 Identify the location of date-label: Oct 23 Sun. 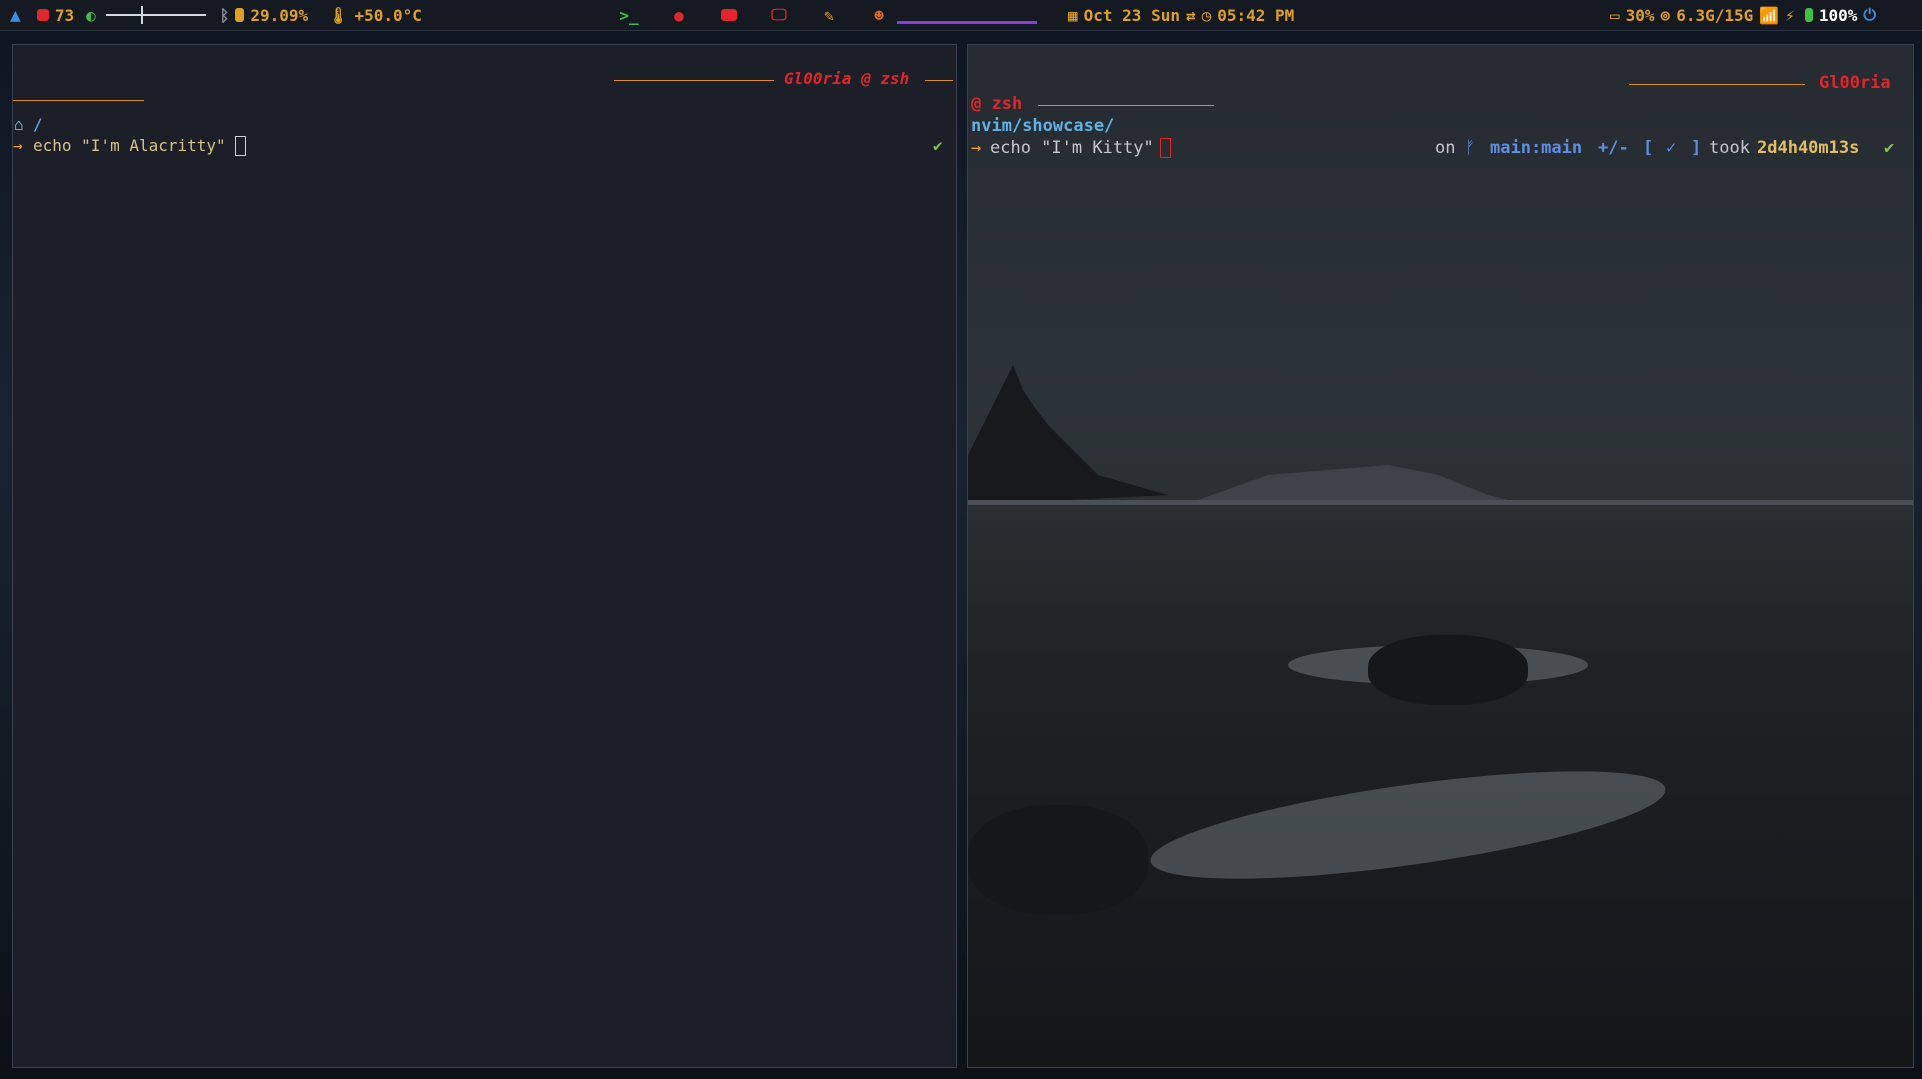
(1132, 15).